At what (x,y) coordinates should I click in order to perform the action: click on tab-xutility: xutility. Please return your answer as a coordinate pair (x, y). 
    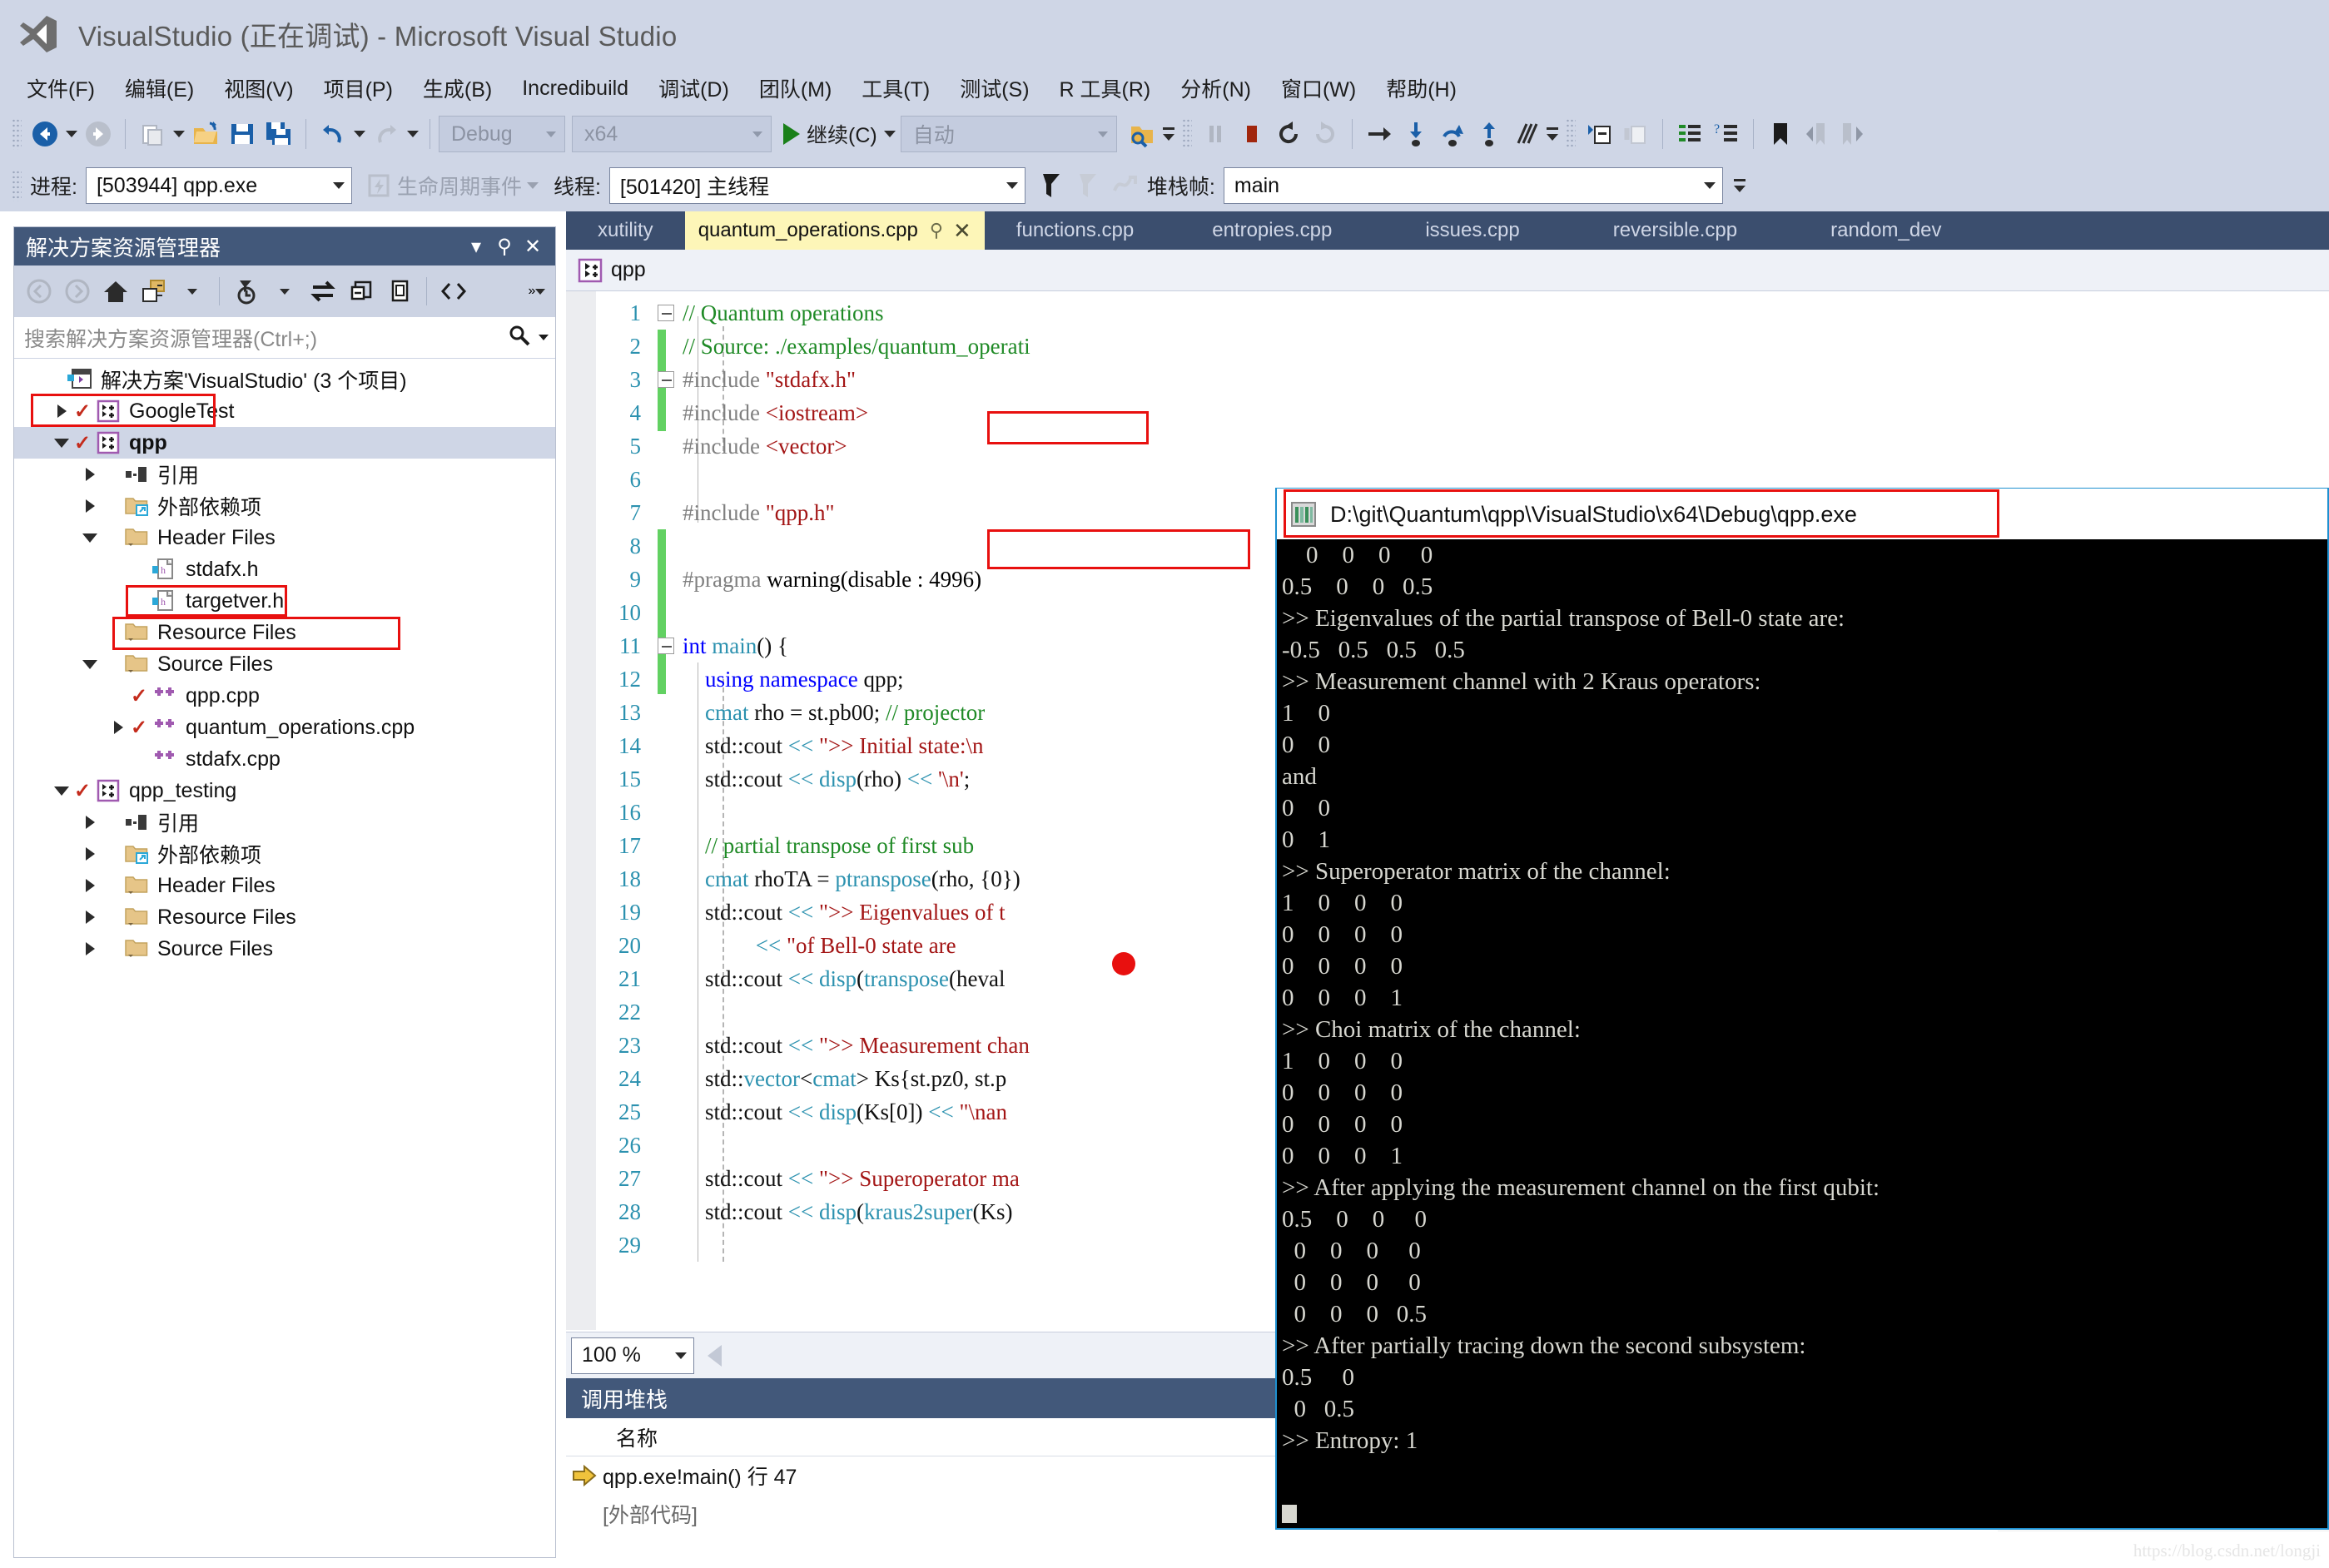
    Looking at the image, I should click on (625, 230).